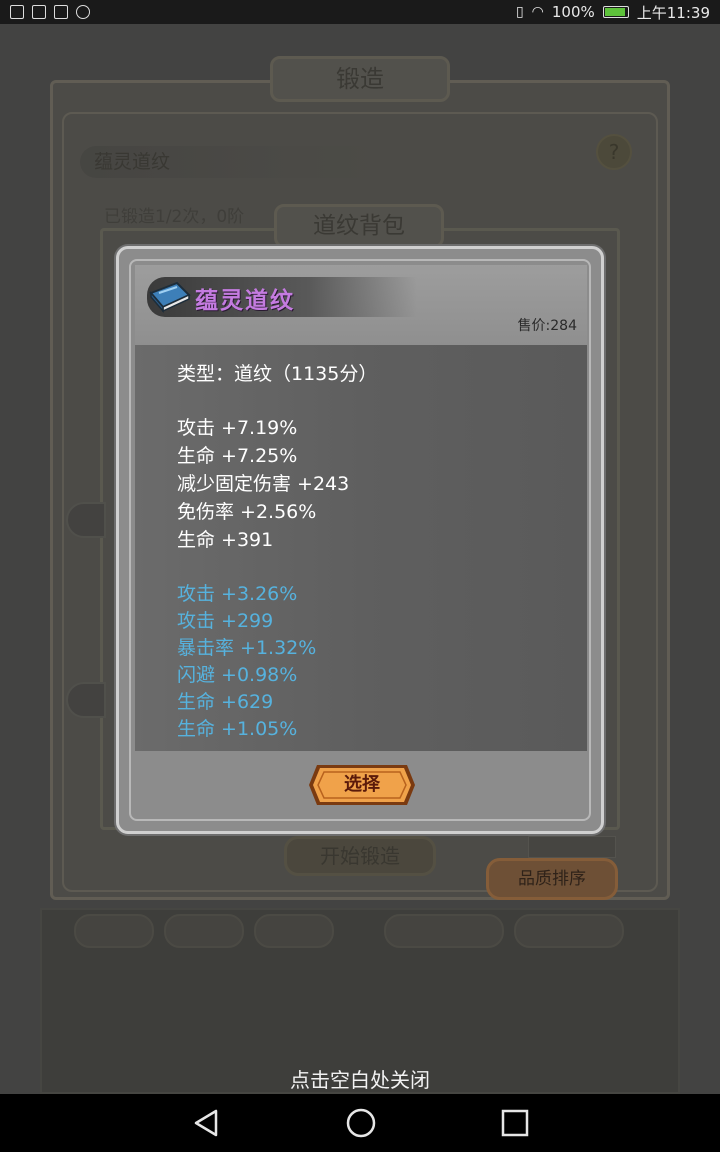 Image resolution: width=720 pixels, height=1152 pixels. What do you see at coordinates (360, 1080) in the screenshot?
I see `close-hint: 点击空白处关闭` at bounding box center [360, 1080].